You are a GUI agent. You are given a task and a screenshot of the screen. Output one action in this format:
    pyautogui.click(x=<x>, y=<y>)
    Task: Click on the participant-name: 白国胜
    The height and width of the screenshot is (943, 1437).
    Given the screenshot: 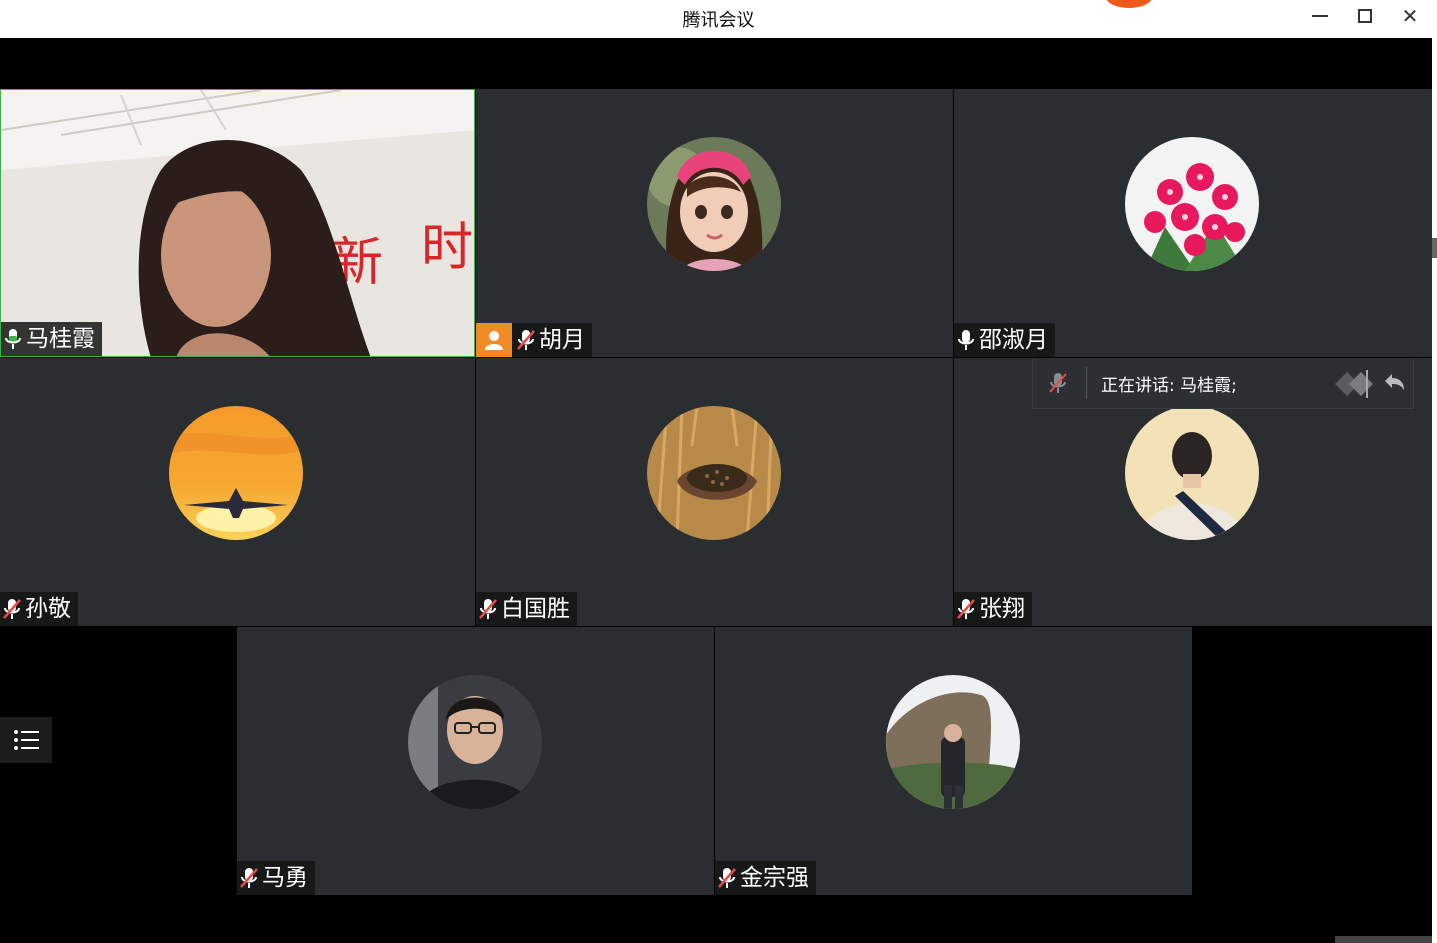 What is the action you would take?
    pyautogui.click(x=535, y=609)
    